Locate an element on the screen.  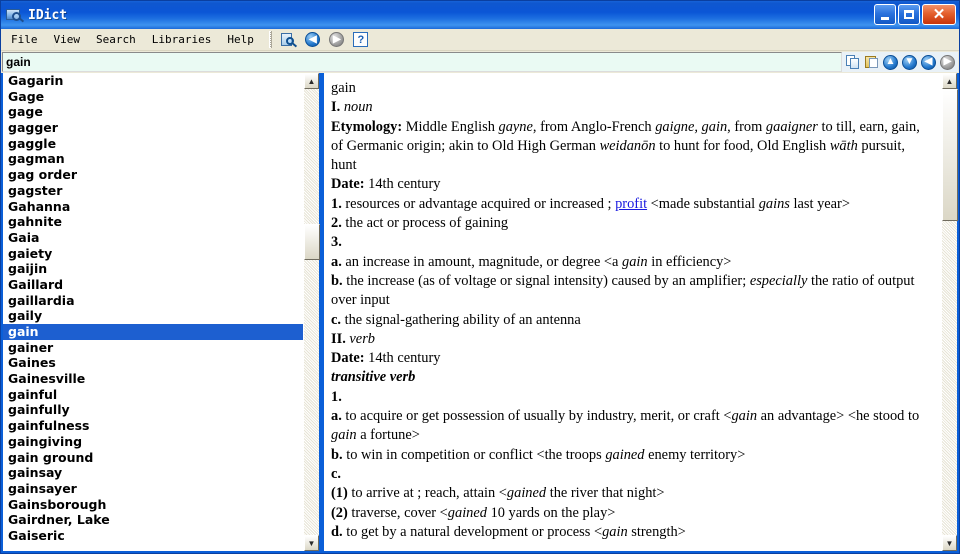
definition-headword: gain is located at coordinates (343, 88).